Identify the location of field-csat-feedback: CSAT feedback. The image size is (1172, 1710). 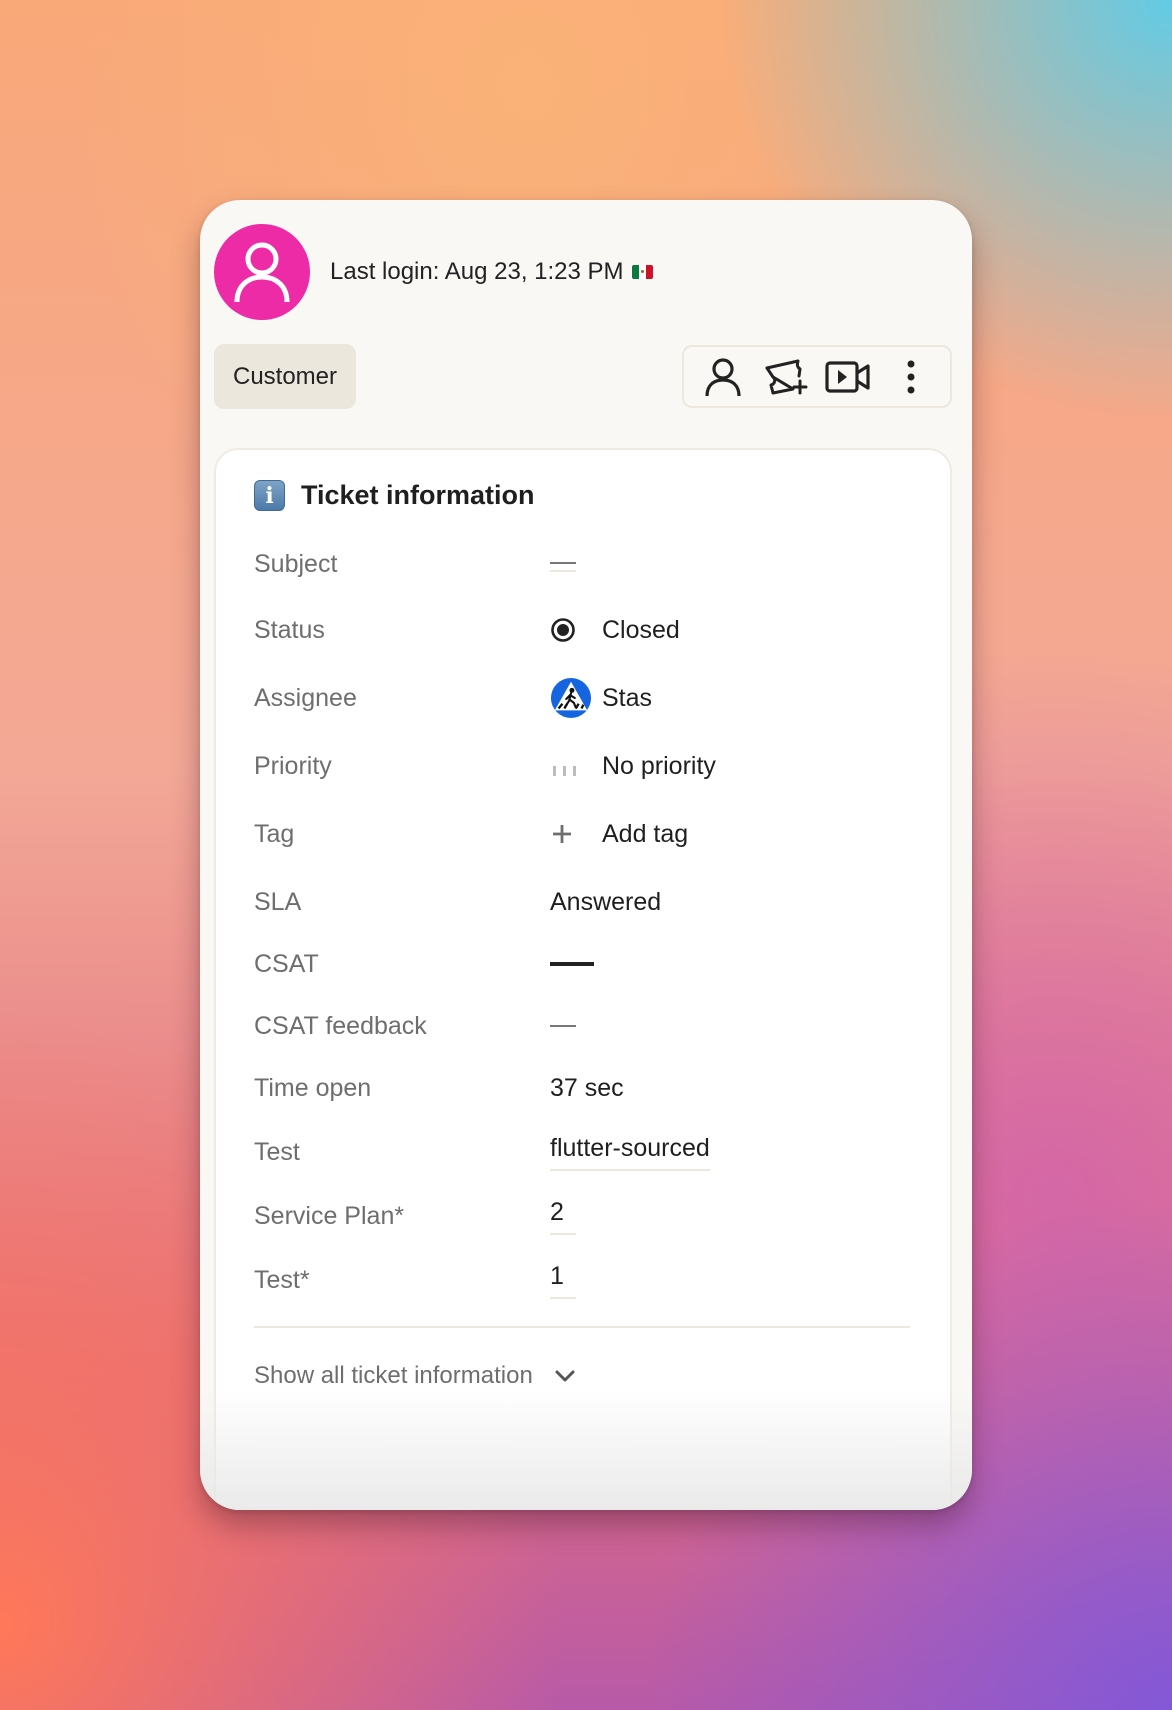
(584, 1026).